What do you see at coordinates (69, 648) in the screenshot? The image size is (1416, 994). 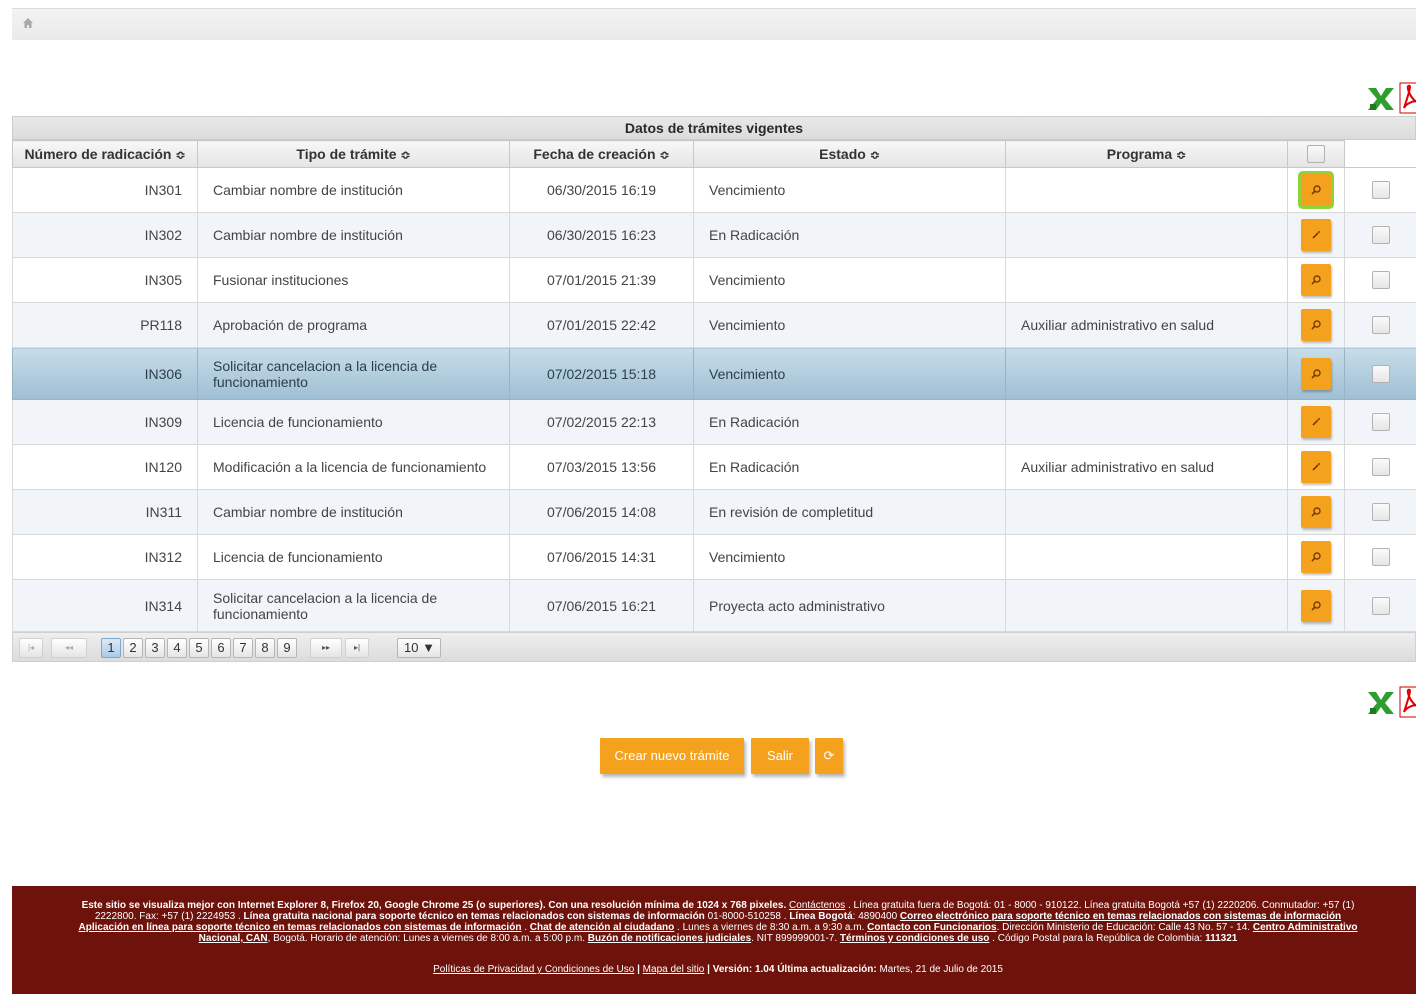 I see `pager-prev-button: ◂◂` at bounding box center [69, 648].